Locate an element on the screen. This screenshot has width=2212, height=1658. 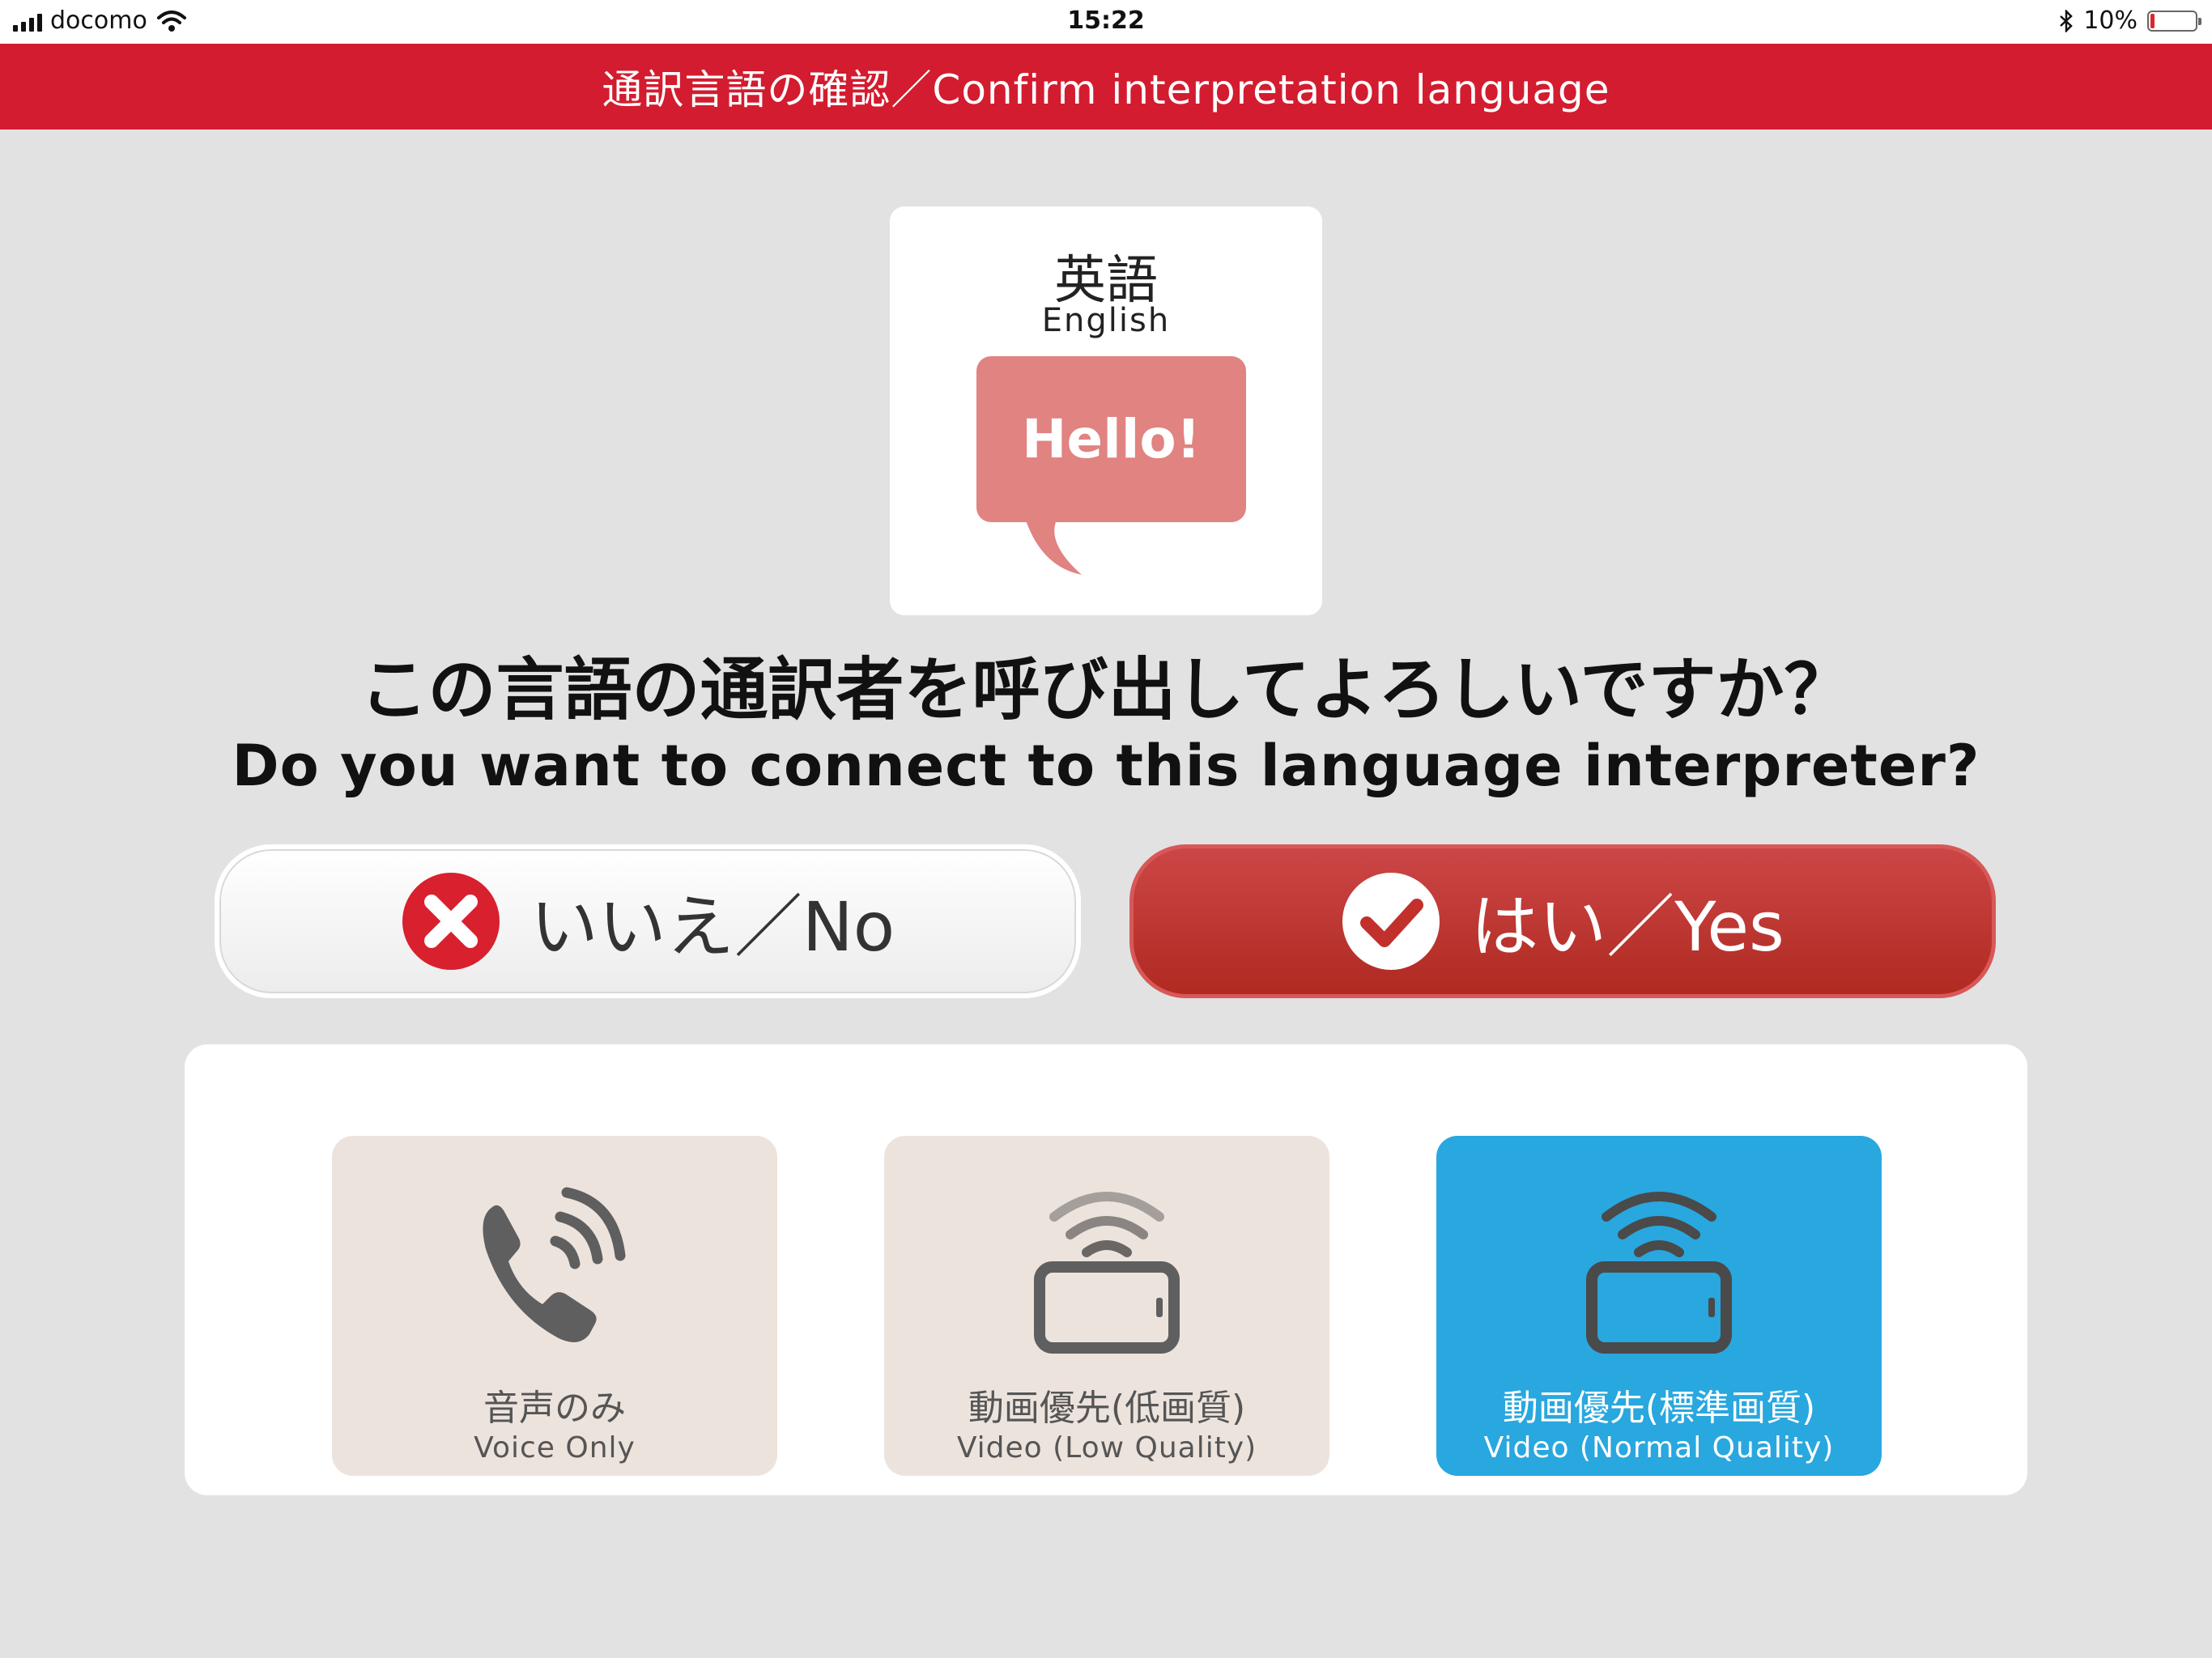
page-title: 通訳言語の確認／Confirm interpretation language is located at coordinates (1106, 89).